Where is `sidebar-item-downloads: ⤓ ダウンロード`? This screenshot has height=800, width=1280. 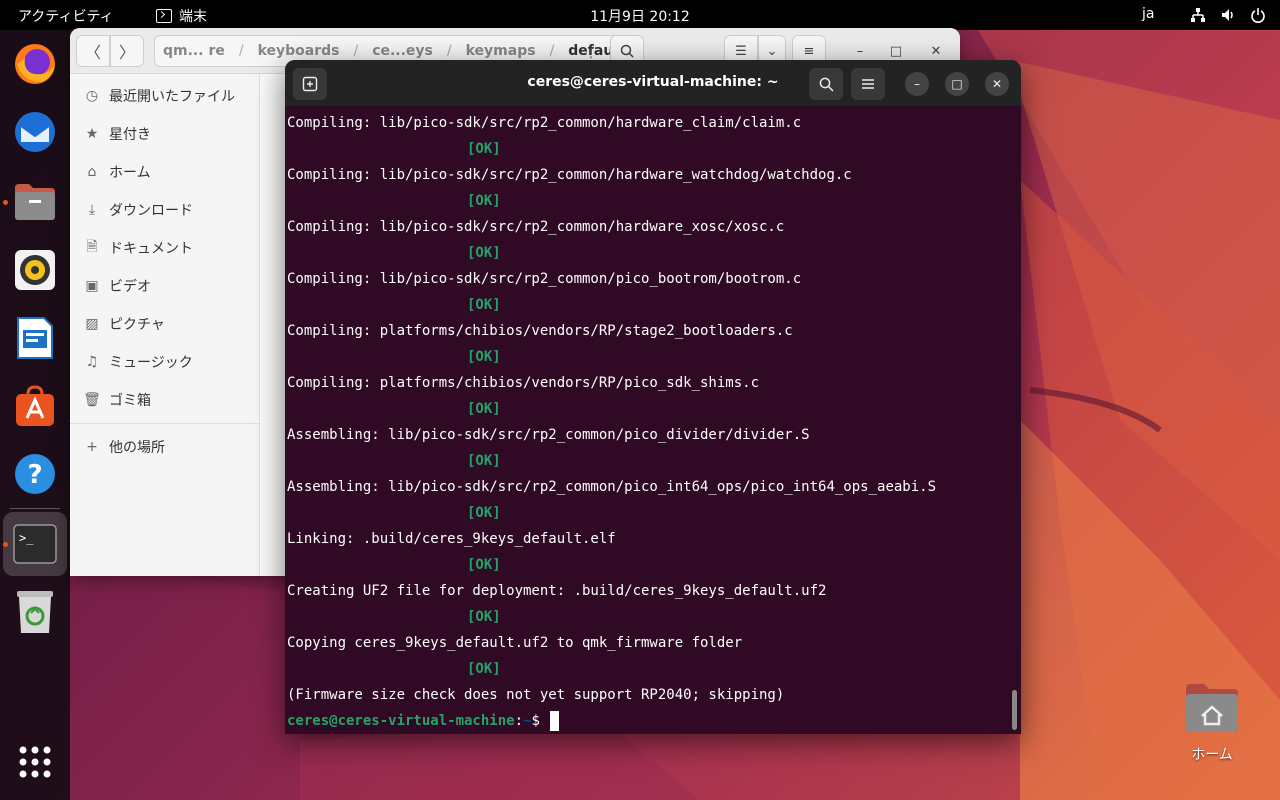
sidebar-item-downloads: ⤓ ダウンロード is located at coordinates (138, 210).